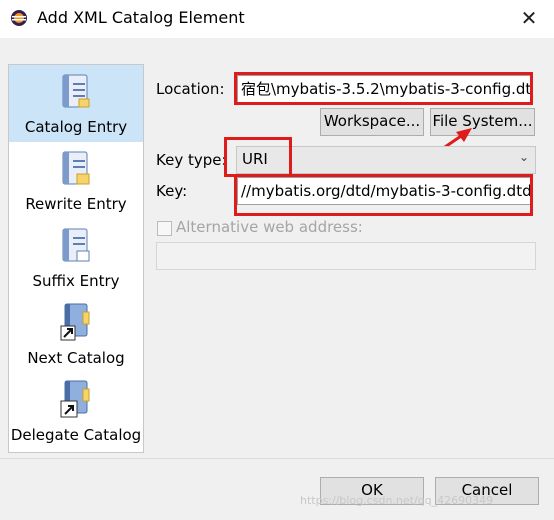  Describe the element at coordinates (141, 17) in the screenshot. I see `window-title: Add XML Catalog Element` at that location.